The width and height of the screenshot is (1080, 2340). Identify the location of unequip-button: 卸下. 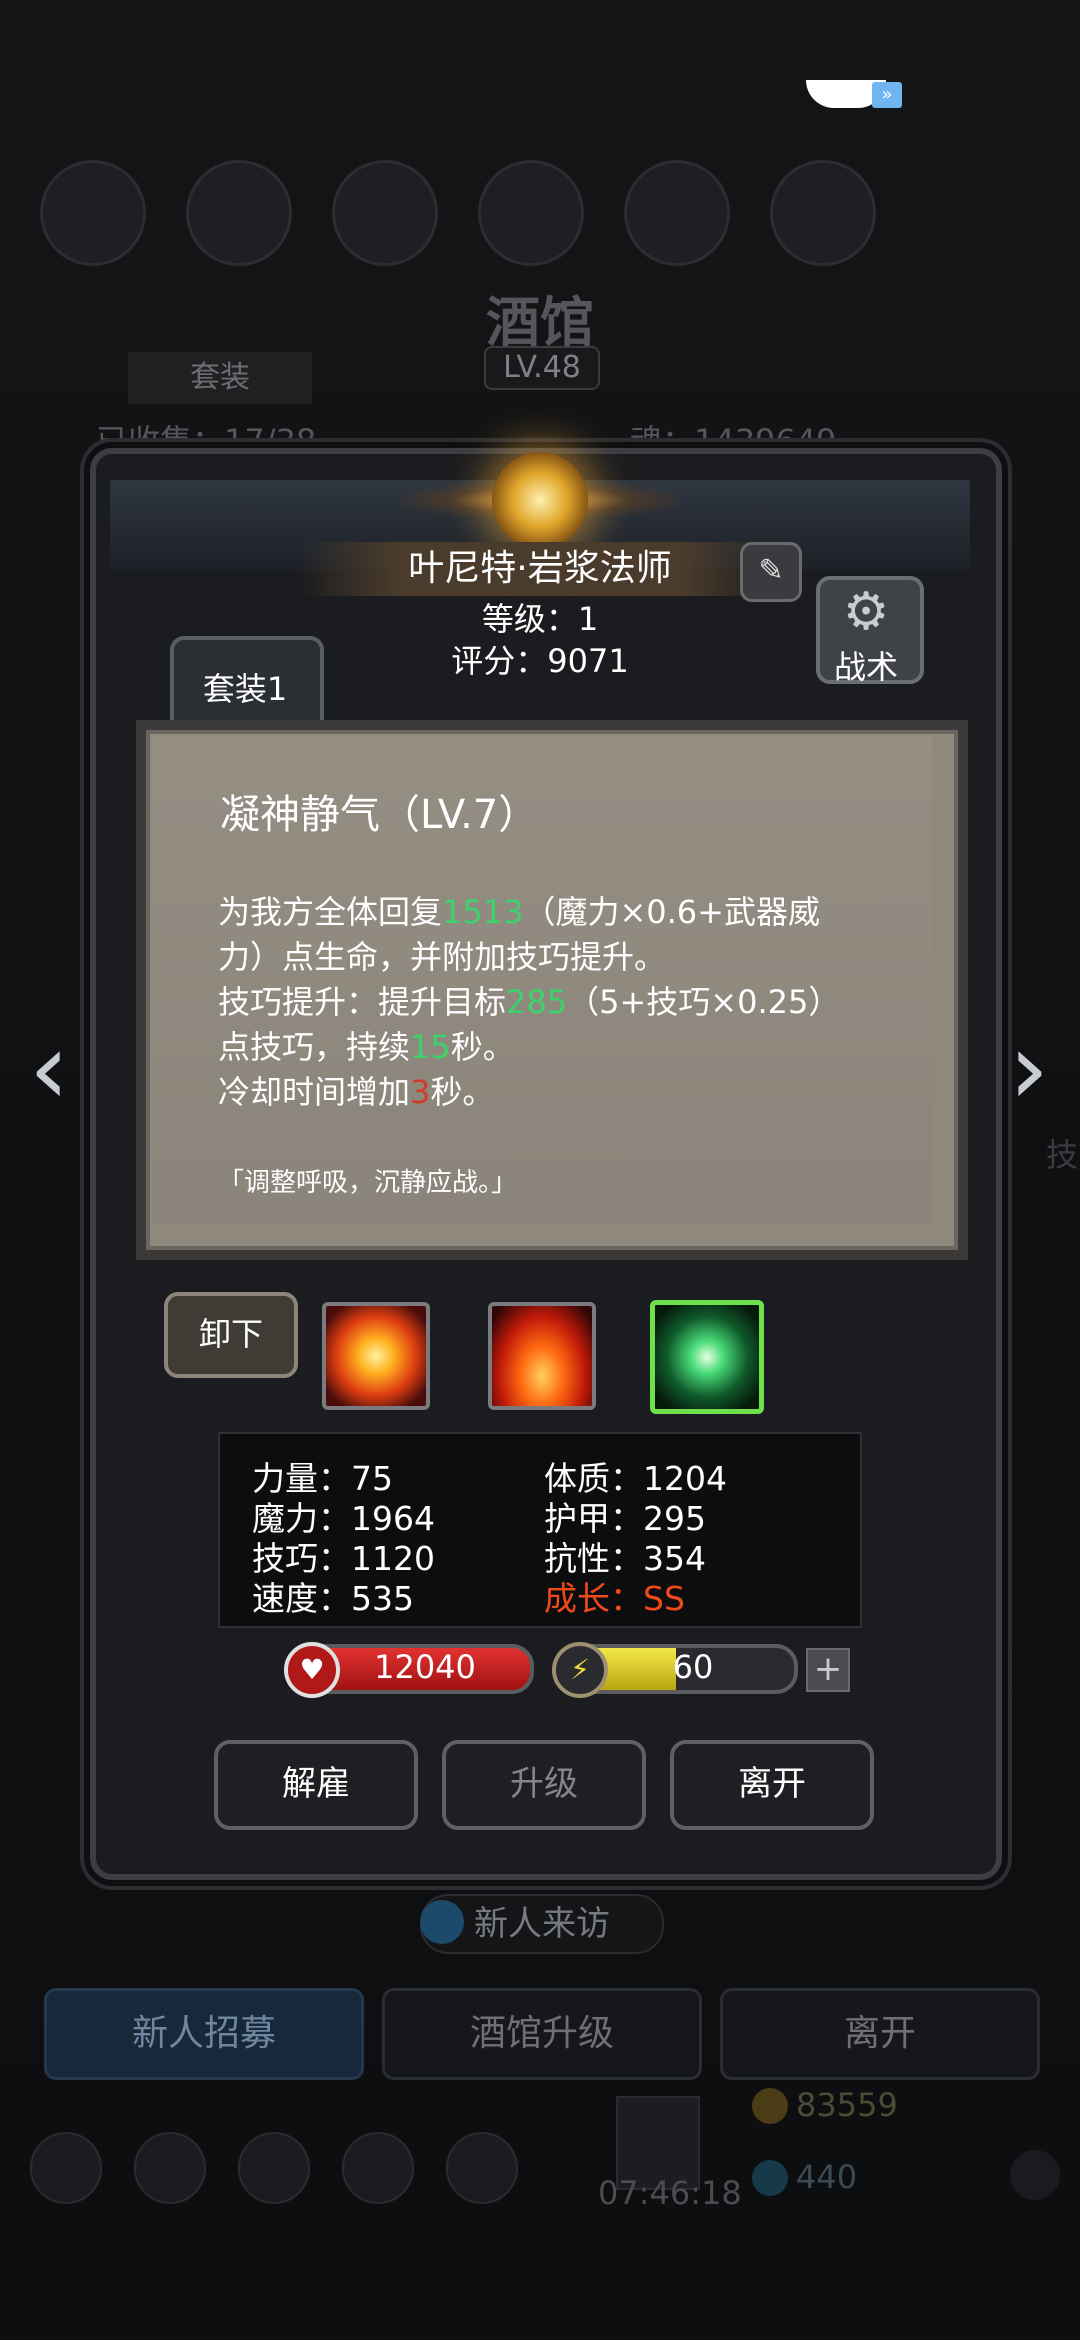
(231, 1335).